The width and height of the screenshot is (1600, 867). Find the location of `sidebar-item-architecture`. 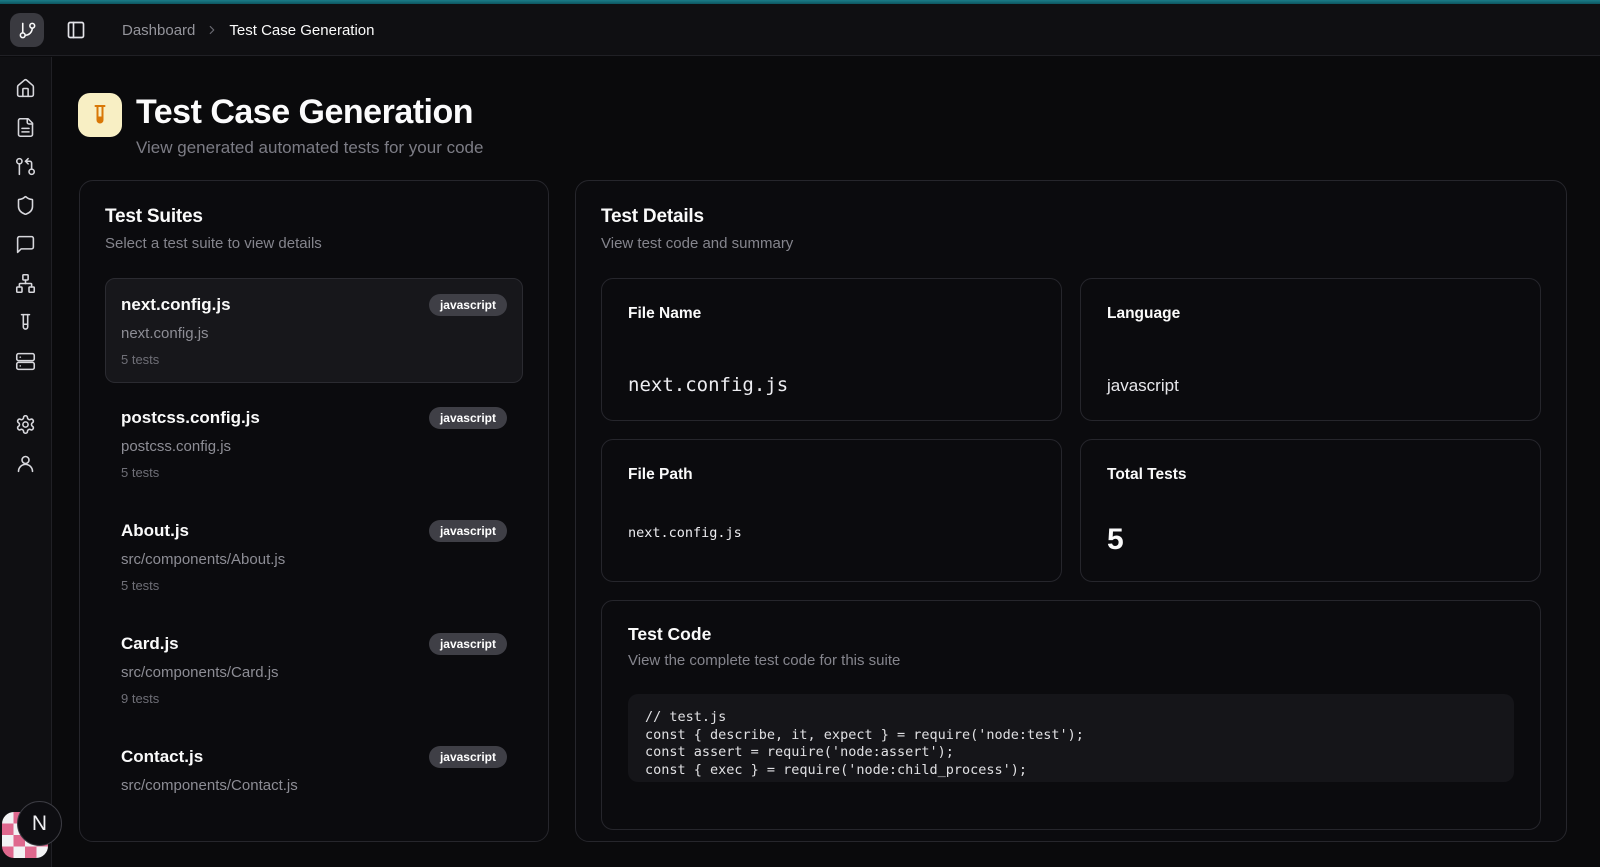

sidebar-item-architecture is located at coordinates (25, 283).